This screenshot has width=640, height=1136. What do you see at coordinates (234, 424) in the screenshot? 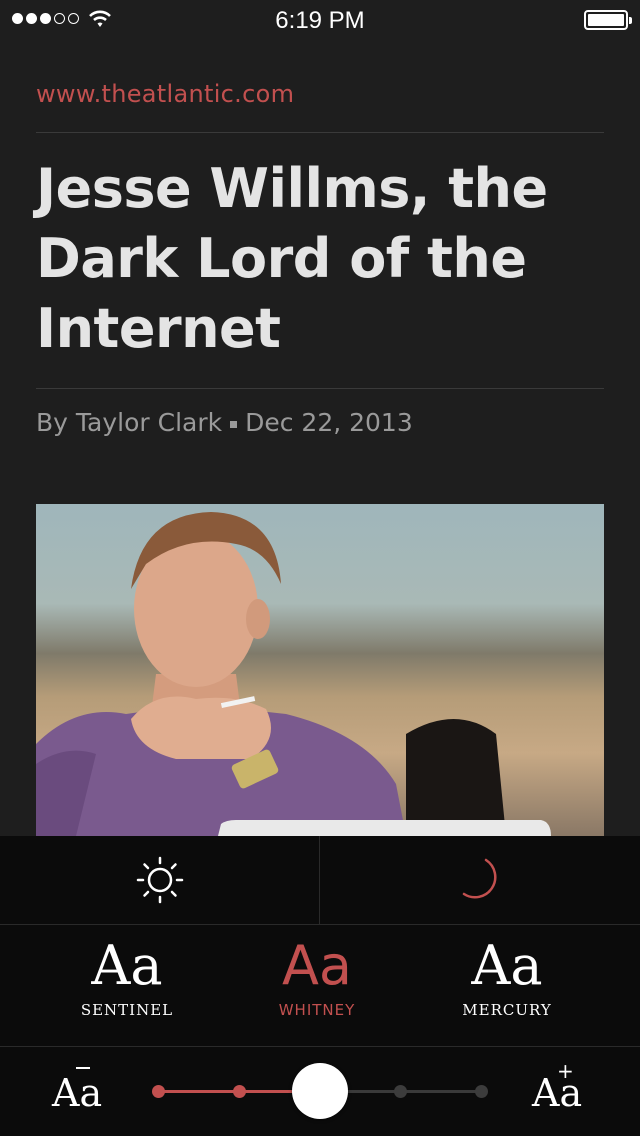
I see `separator-dot` at bounding box center [234, 424].